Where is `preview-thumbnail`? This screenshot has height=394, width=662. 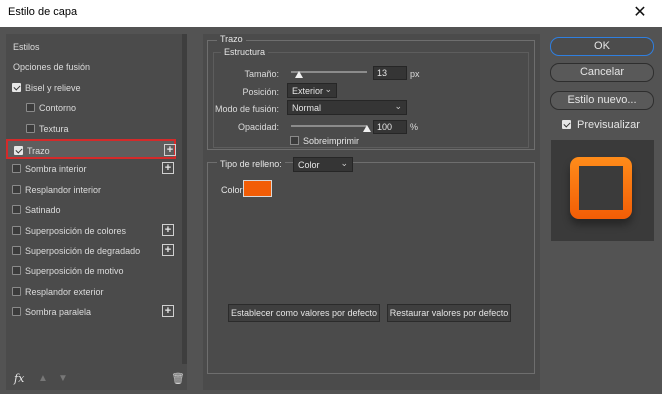
preview-thumbnail is located at coordinates (601, 188).